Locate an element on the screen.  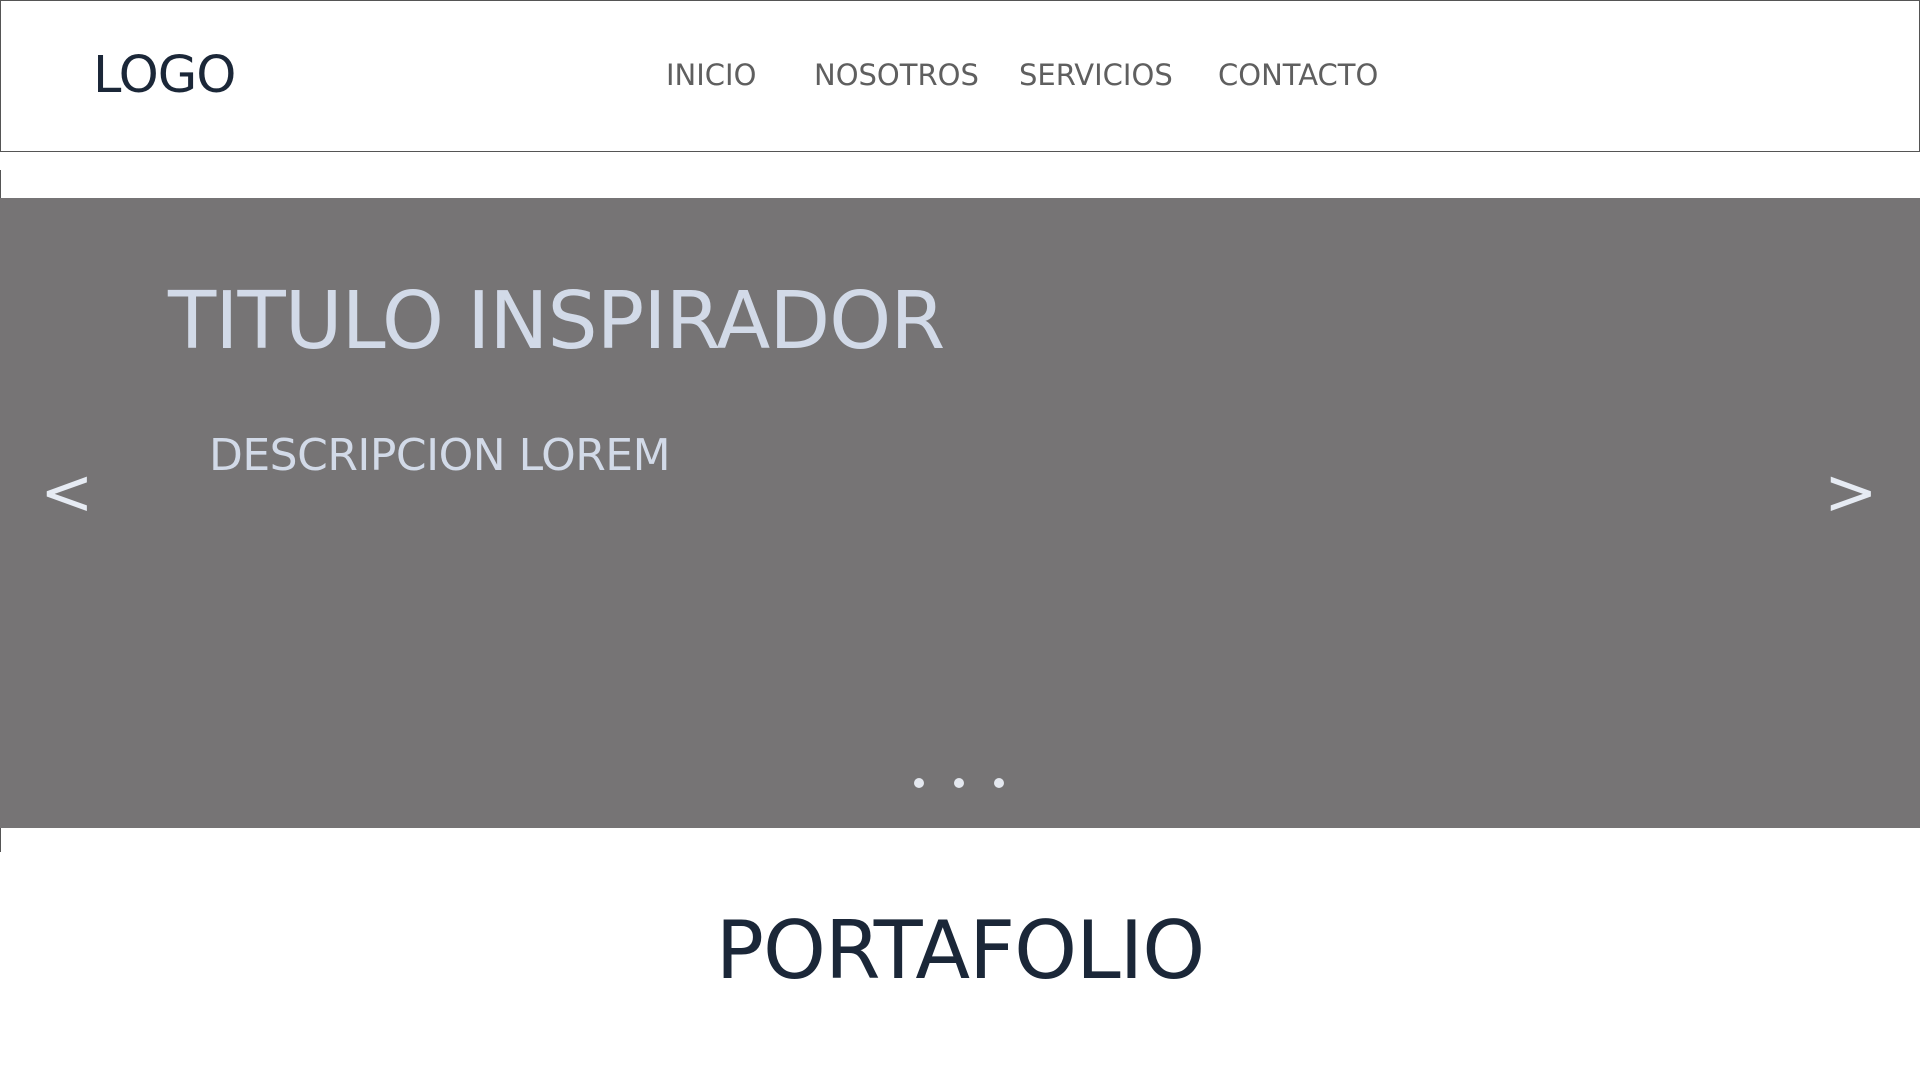
nav-item-nosotros: NOSOTROS is located at coordinates (896, 75).